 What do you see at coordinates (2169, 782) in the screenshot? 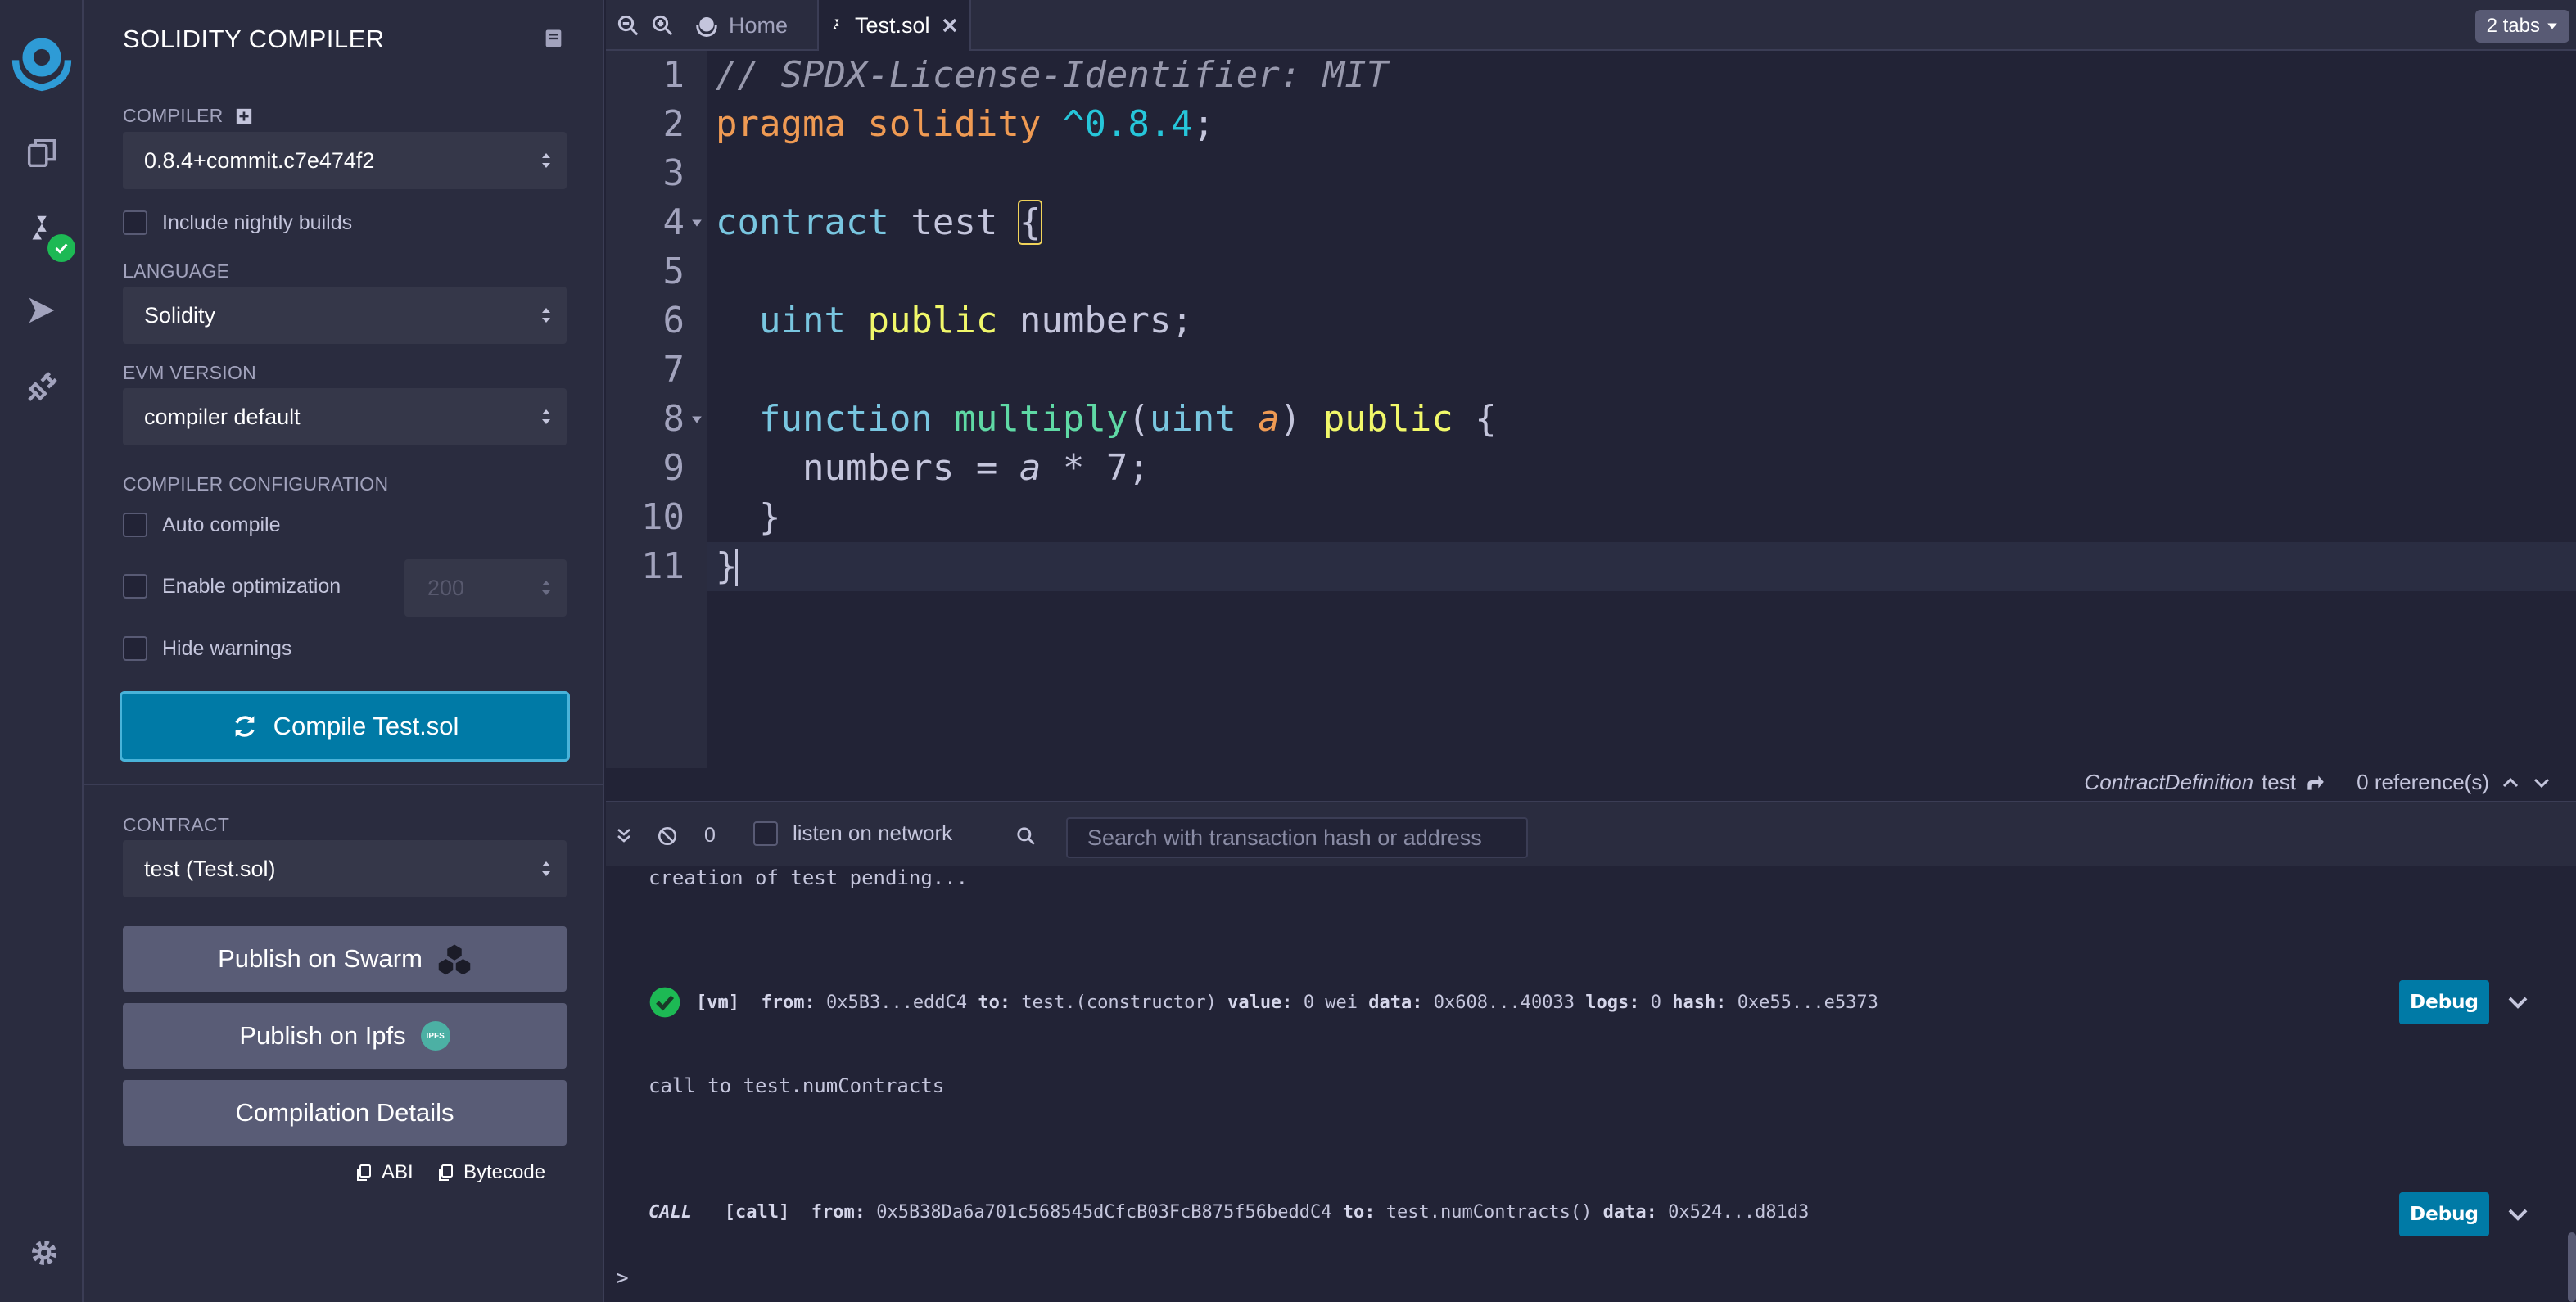
I see `context-kind: ContractDefinition` at bounding box center [2169, 782].